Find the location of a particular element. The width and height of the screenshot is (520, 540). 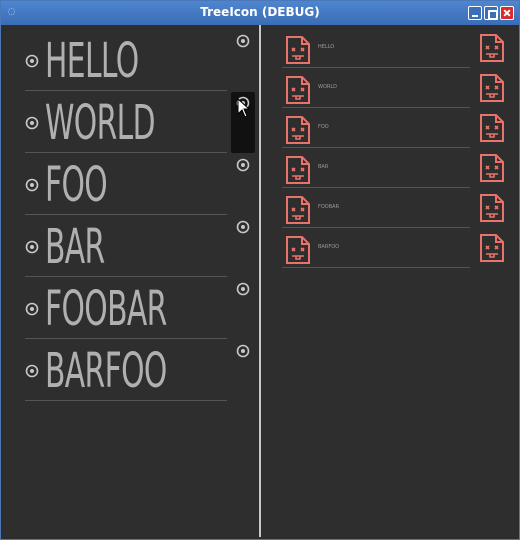

close-button is located at coordinates (507, 13).